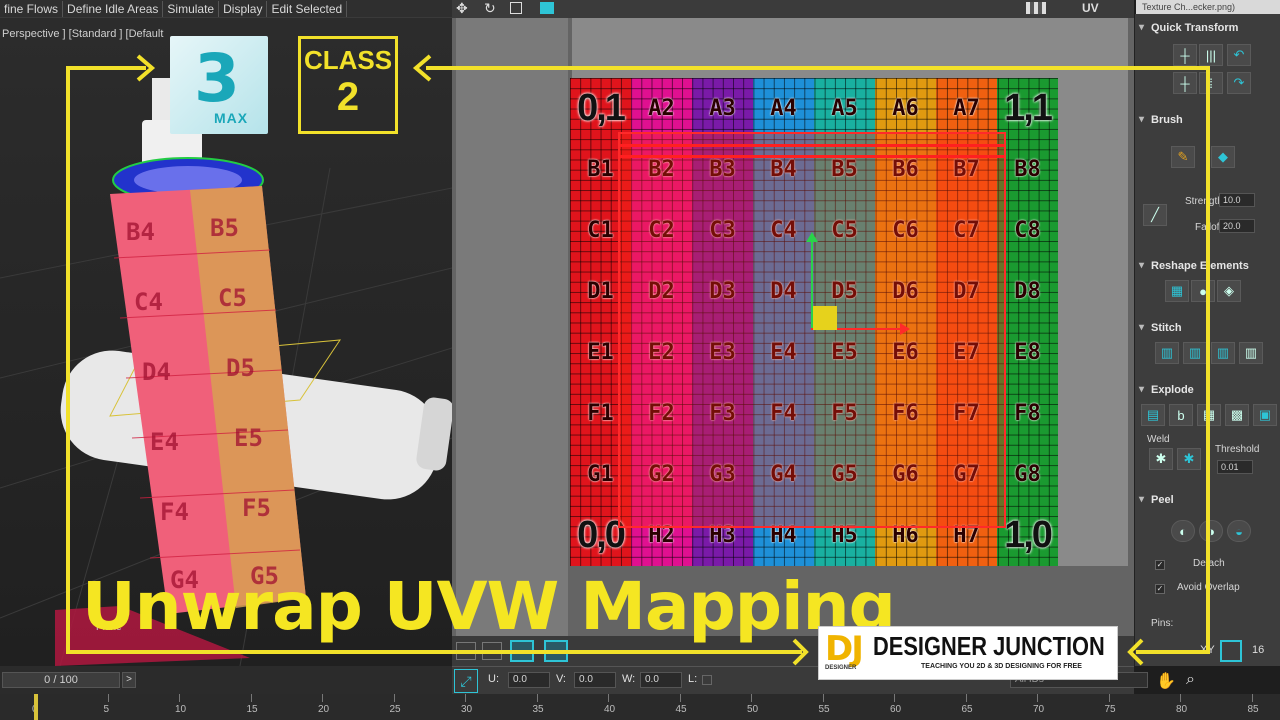 Image resolution: width=1280 pixels, height=720 pixels. What do you see at coordinates (844, 649) in the screenshot?
I see `brand-initials: DJ` at bounding box center [844, 649].